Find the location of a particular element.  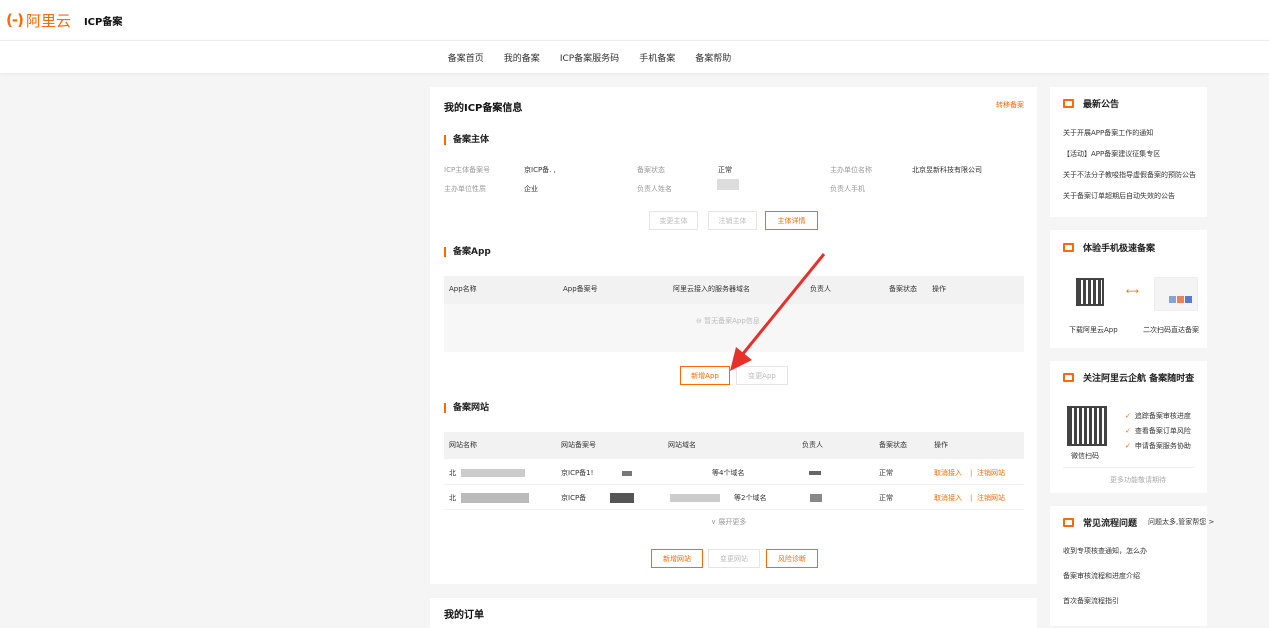

field-label-person: 负责人姓名 is located at coordinates (654, 189).